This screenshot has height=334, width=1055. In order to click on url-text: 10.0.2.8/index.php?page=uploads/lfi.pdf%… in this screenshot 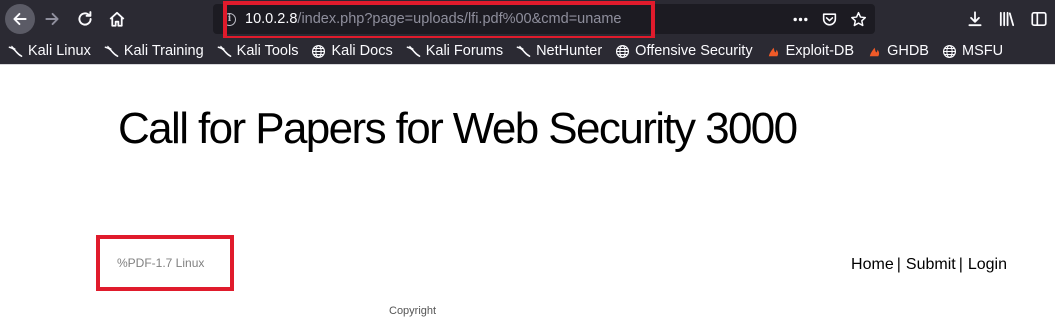, I will do `click(433, 19)`.